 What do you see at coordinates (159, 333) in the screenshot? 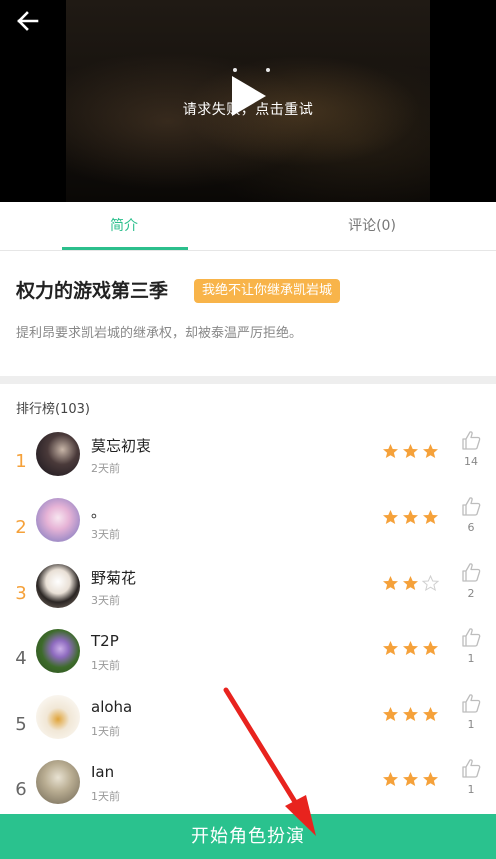
I see `story-description: 提利昂要求凯岩城的继承权，却被泰温严厉拒绝。` at bounding box center [159, 333].